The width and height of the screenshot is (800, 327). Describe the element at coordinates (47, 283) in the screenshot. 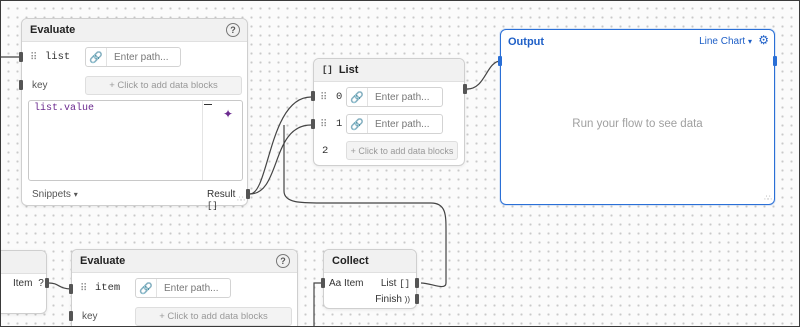

I see `output-port-item` at that location.